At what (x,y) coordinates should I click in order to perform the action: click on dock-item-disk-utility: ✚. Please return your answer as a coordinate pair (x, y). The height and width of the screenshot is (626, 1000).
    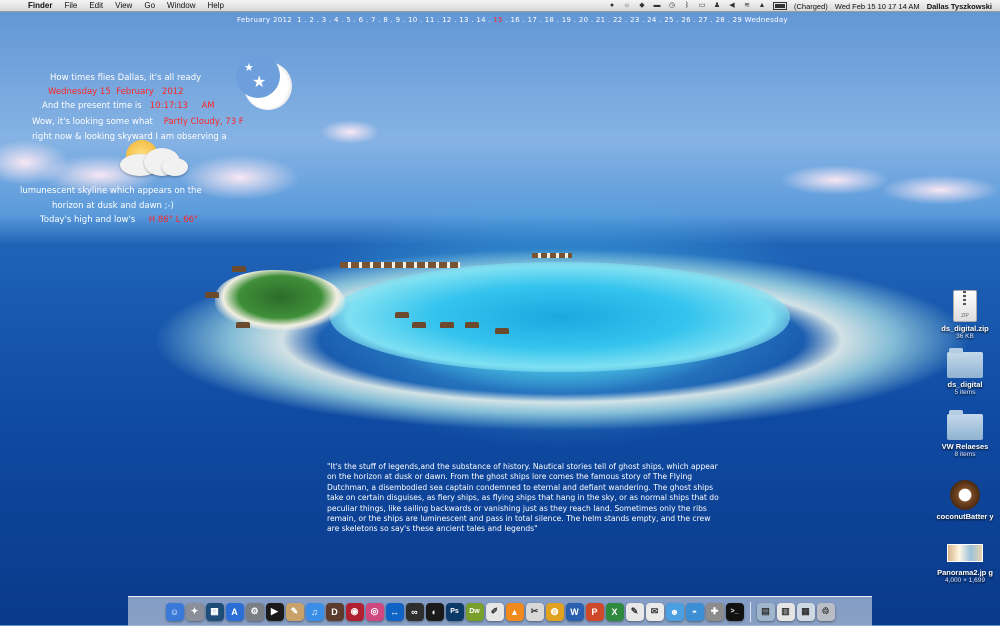
    Looking at the image, I should click on (714, 611).